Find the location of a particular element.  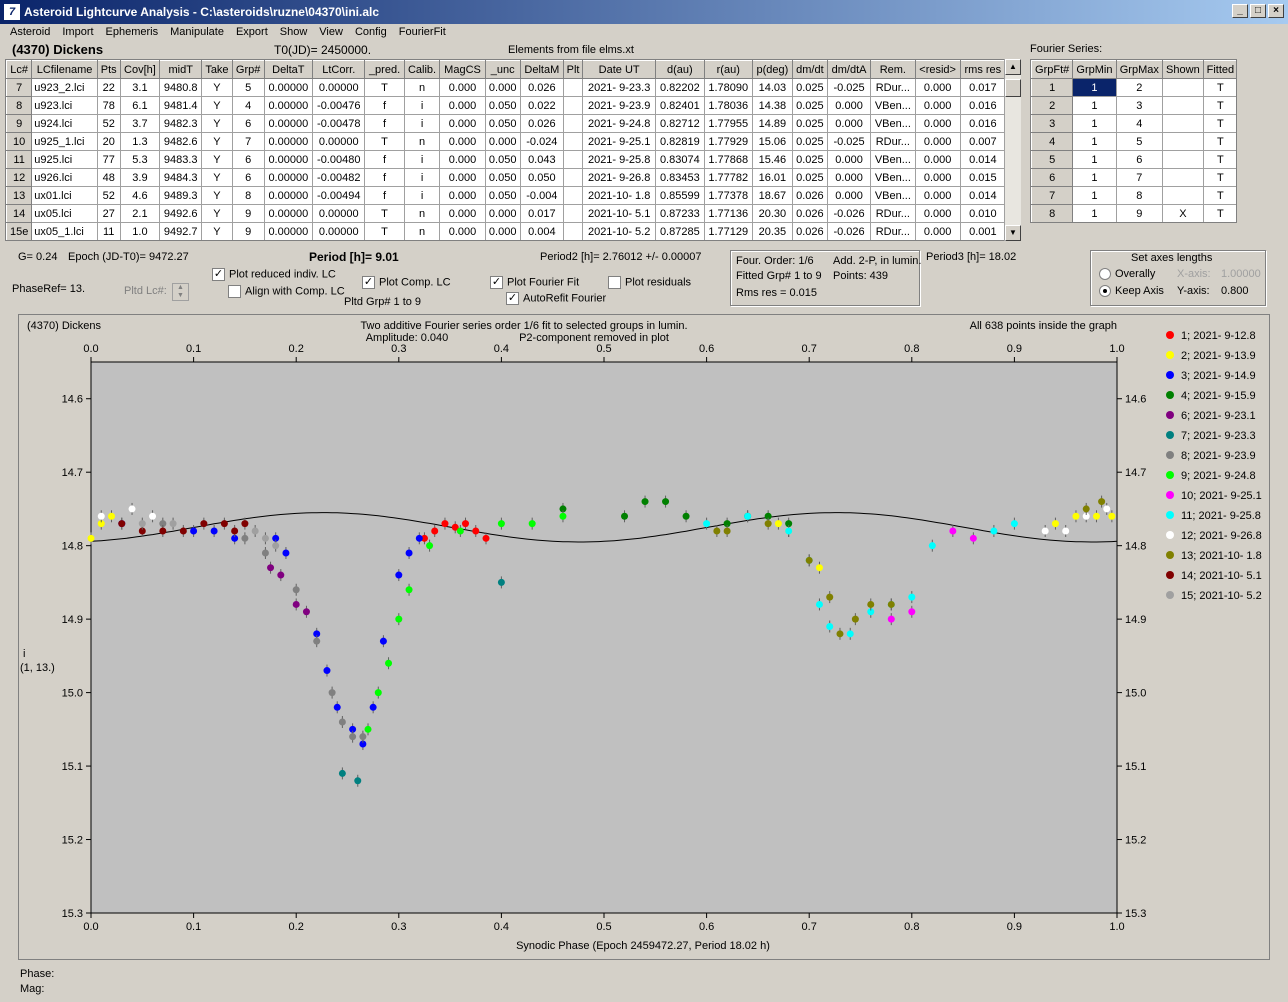

xaxis-value: 1.00000 is located at coordinates (1241, 274).